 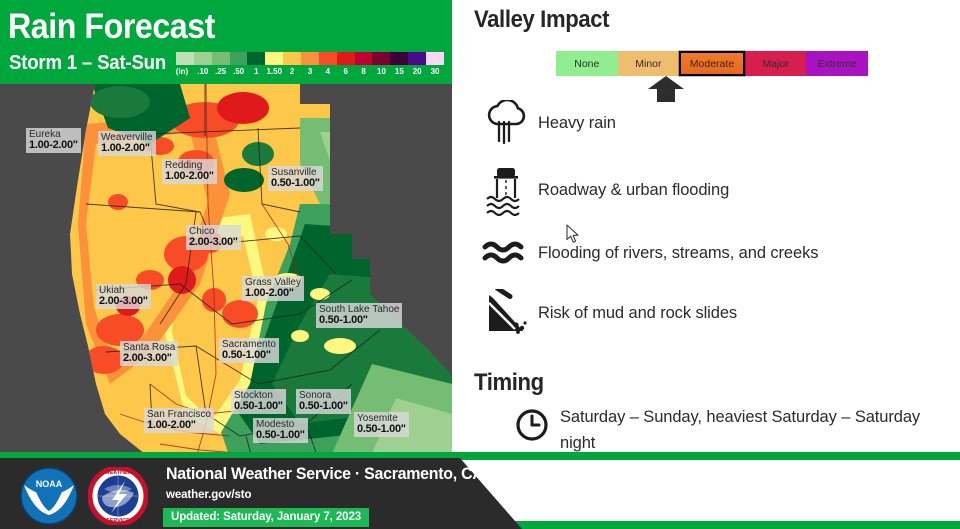 What do you see at coordinates (542, 19) in the screenshot?
I see `valley-impact-heading: Valley Impact` at bounding box center [542, 19].